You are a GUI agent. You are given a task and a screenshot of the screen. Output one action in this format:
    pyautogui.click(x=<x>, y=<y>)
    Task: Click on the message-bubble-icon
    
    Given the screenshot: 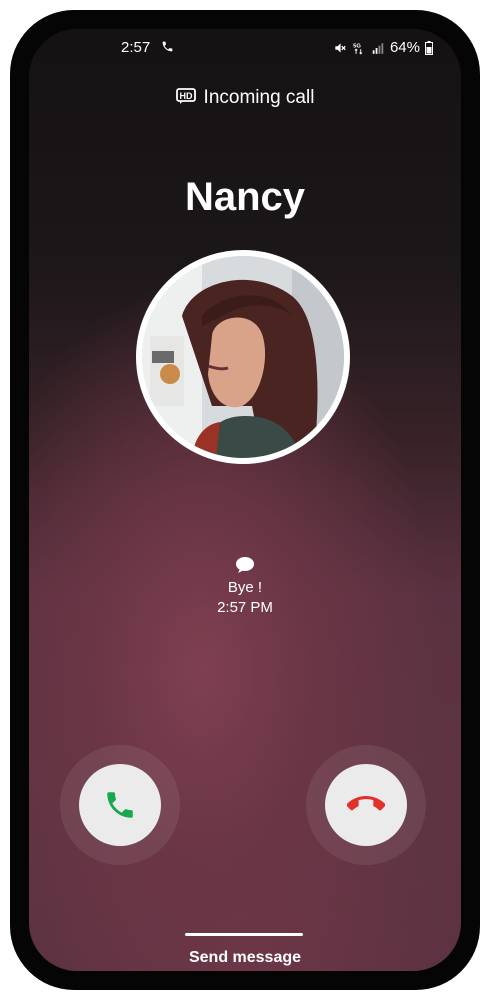 What is the action you would take?
    pyautogui.click(x=245, y=565)
    